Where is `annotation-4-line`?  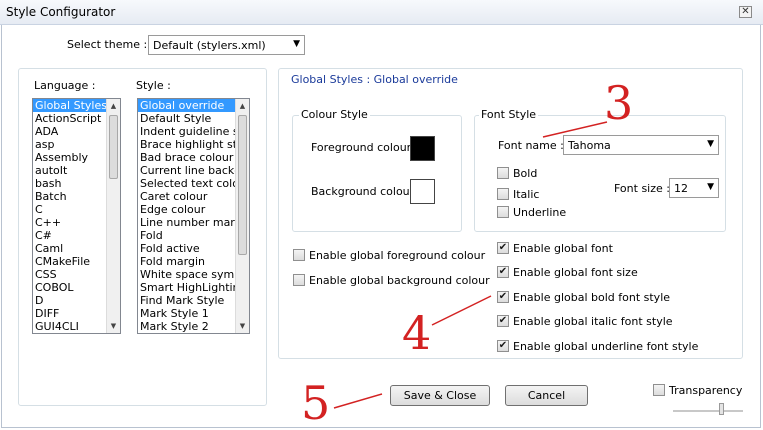
annotation-4-line is located at coordinates (461, 310).